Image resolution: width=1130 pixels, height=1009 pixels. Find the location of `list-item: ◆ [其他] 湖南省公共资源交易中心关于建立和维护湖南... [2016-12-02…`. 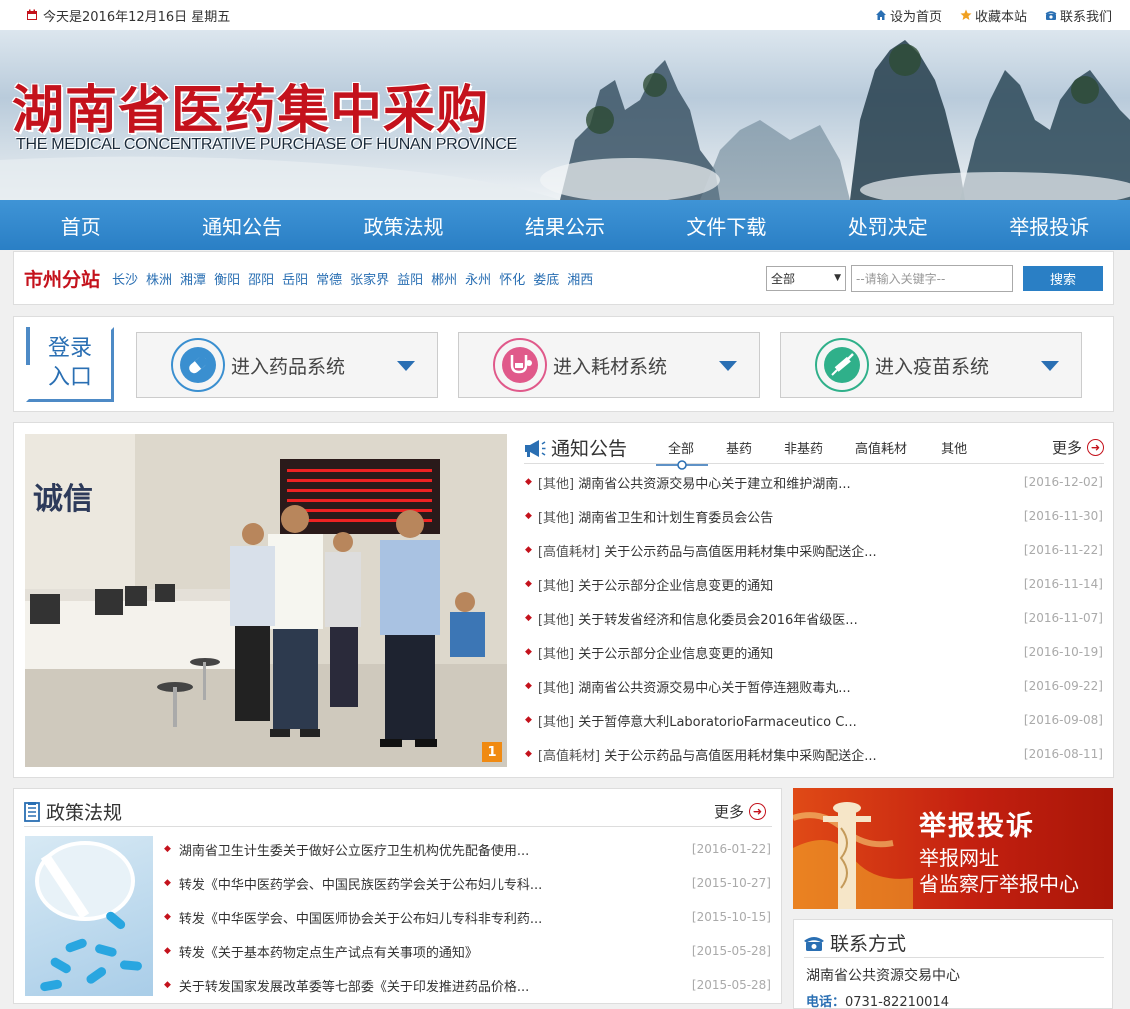

list-item: ◆ [其他] 湖南省公共资源交易中心关于建立和维护湖南... [2016-12-02… is located at coordinates (814, 482).